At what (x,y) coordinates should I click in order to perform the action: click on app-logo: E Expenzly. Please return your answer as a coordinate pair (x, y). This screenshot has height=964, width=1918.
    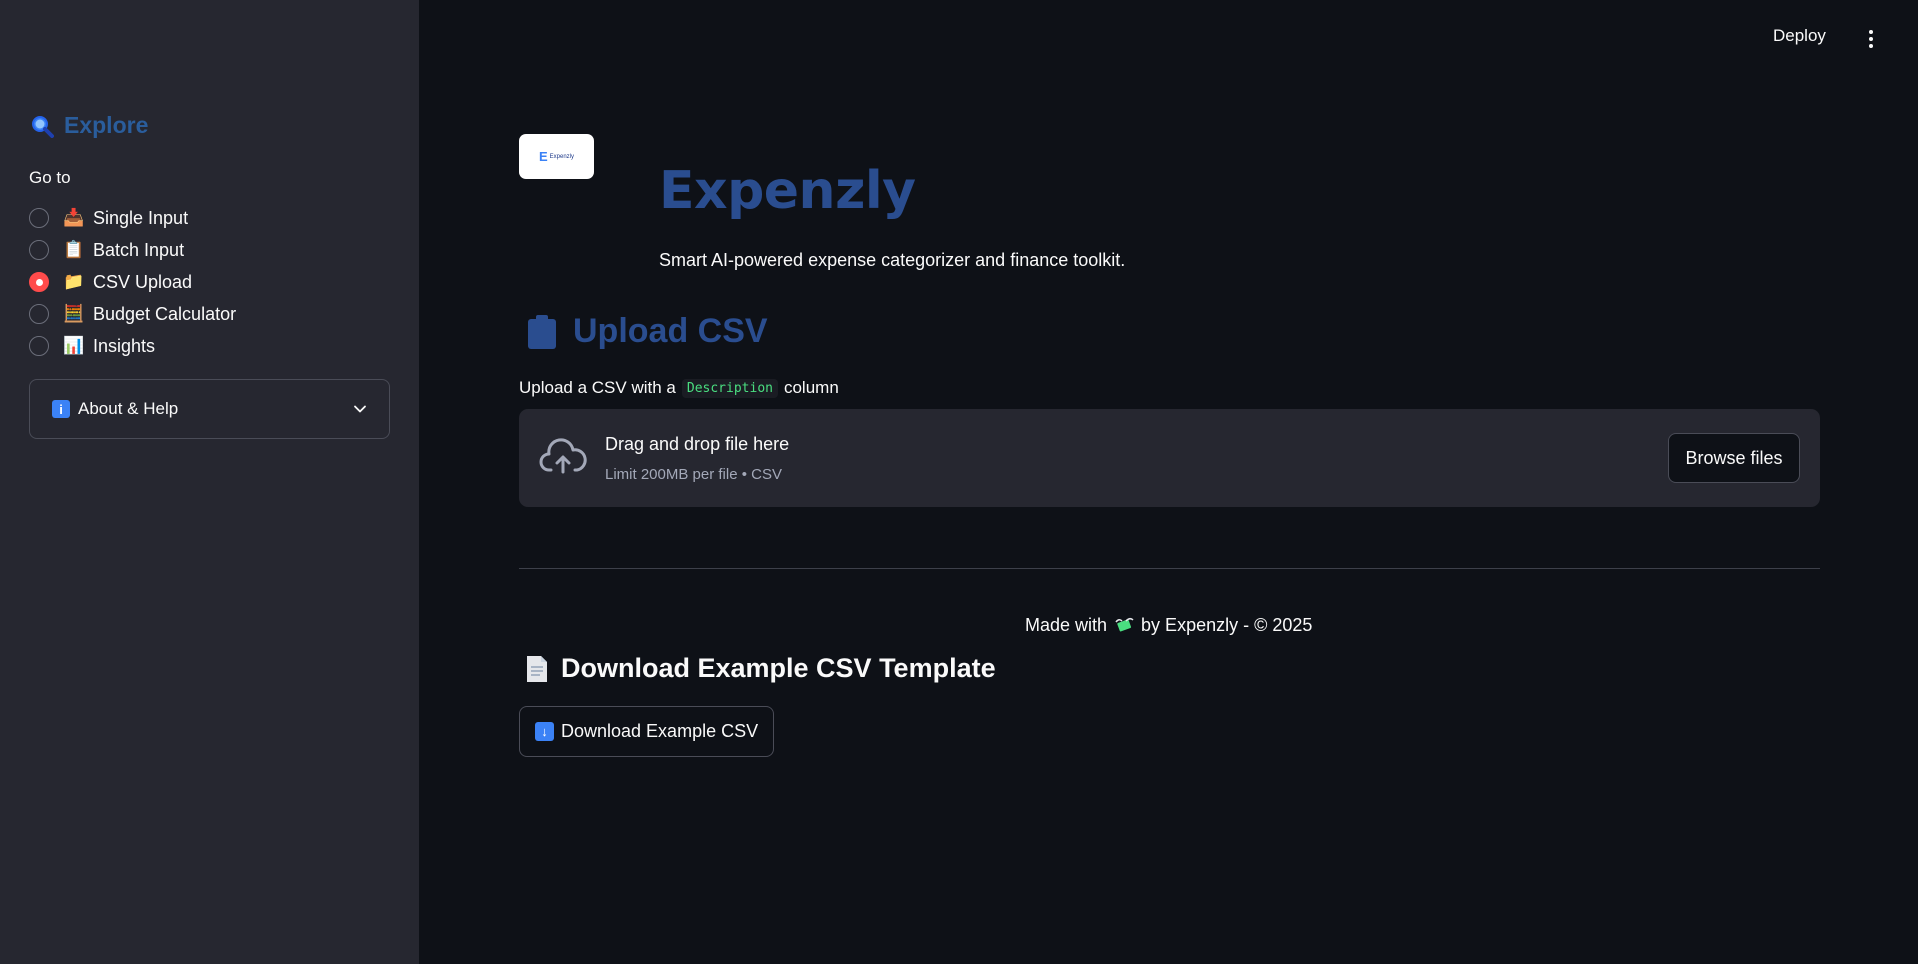
    Looking at the image, I should click on (556, 156).